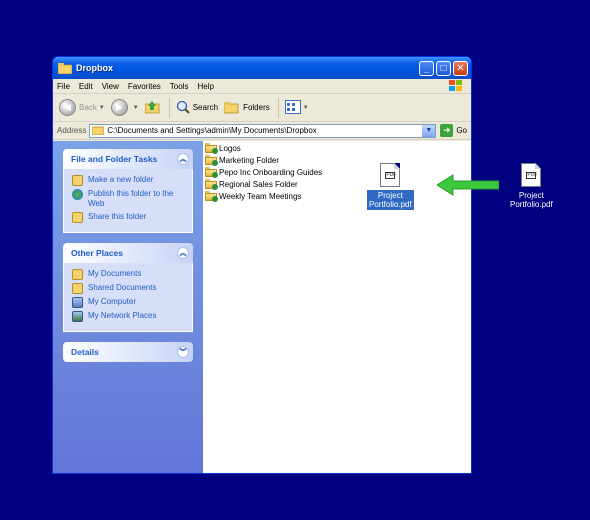 The width and height of the screenshot is (590, 520). I want to click on forward-button: ▶ ▼, so click(124, 107).